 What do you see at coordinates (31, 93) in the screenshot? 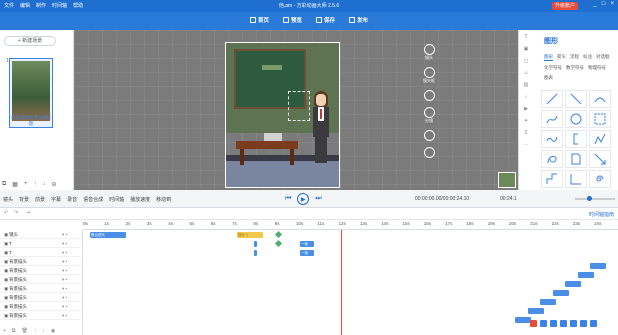
I see `scene-thumbnail: 点击添加场景分组标题` at bounding box center [31, 93].